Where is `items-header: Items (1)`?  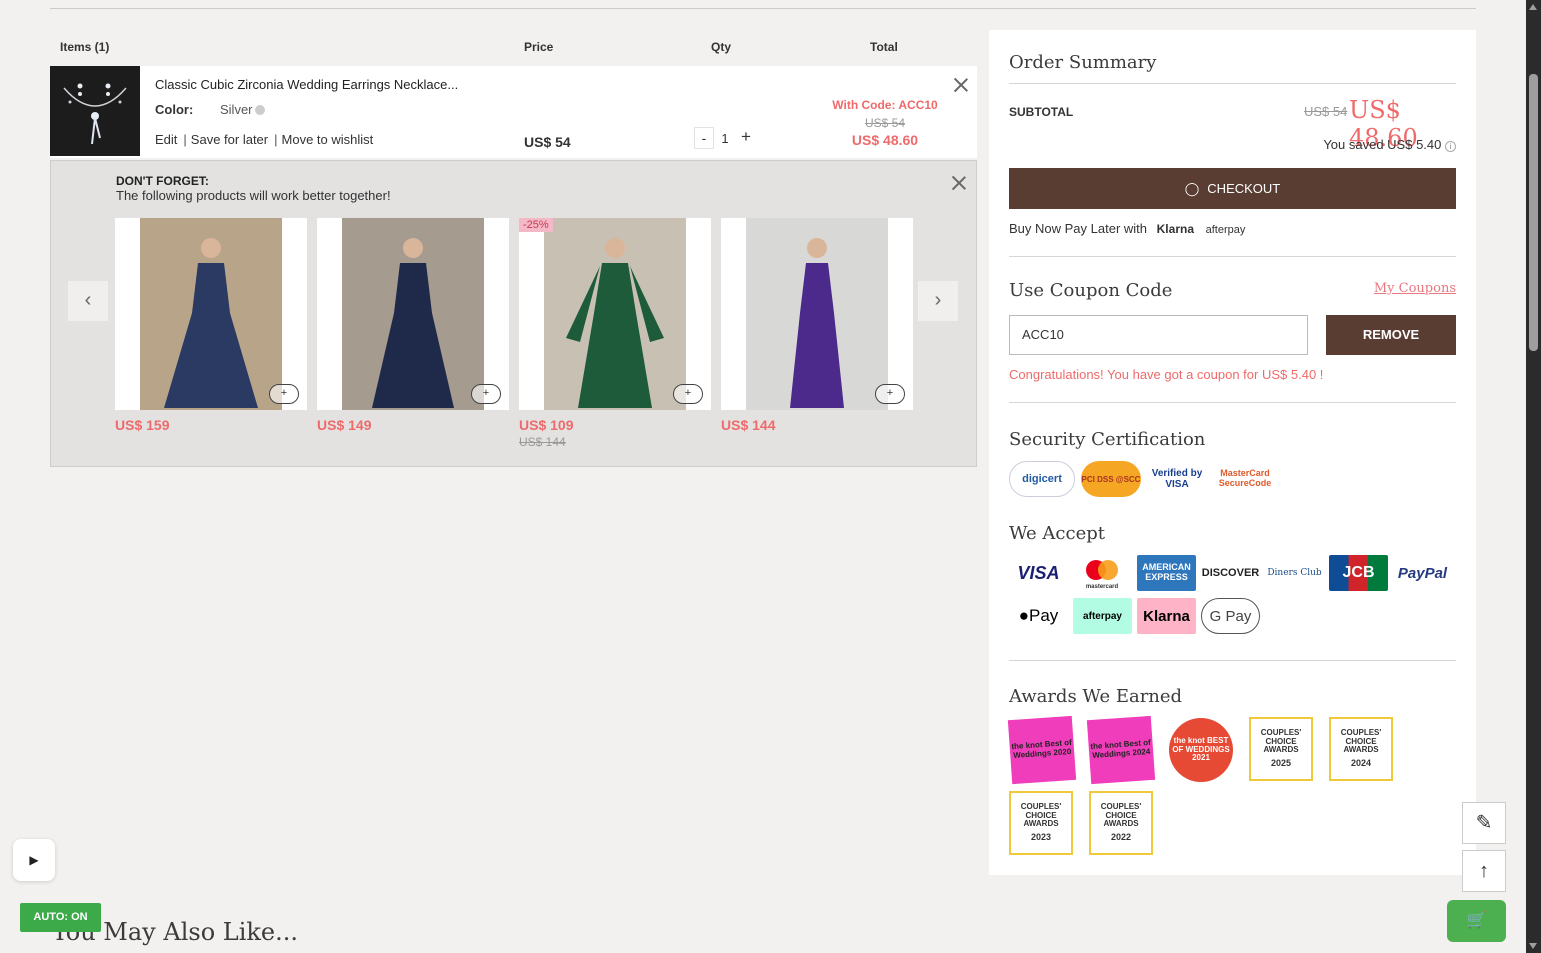 items-header: Items (1) is located at coordinates (85, 47).